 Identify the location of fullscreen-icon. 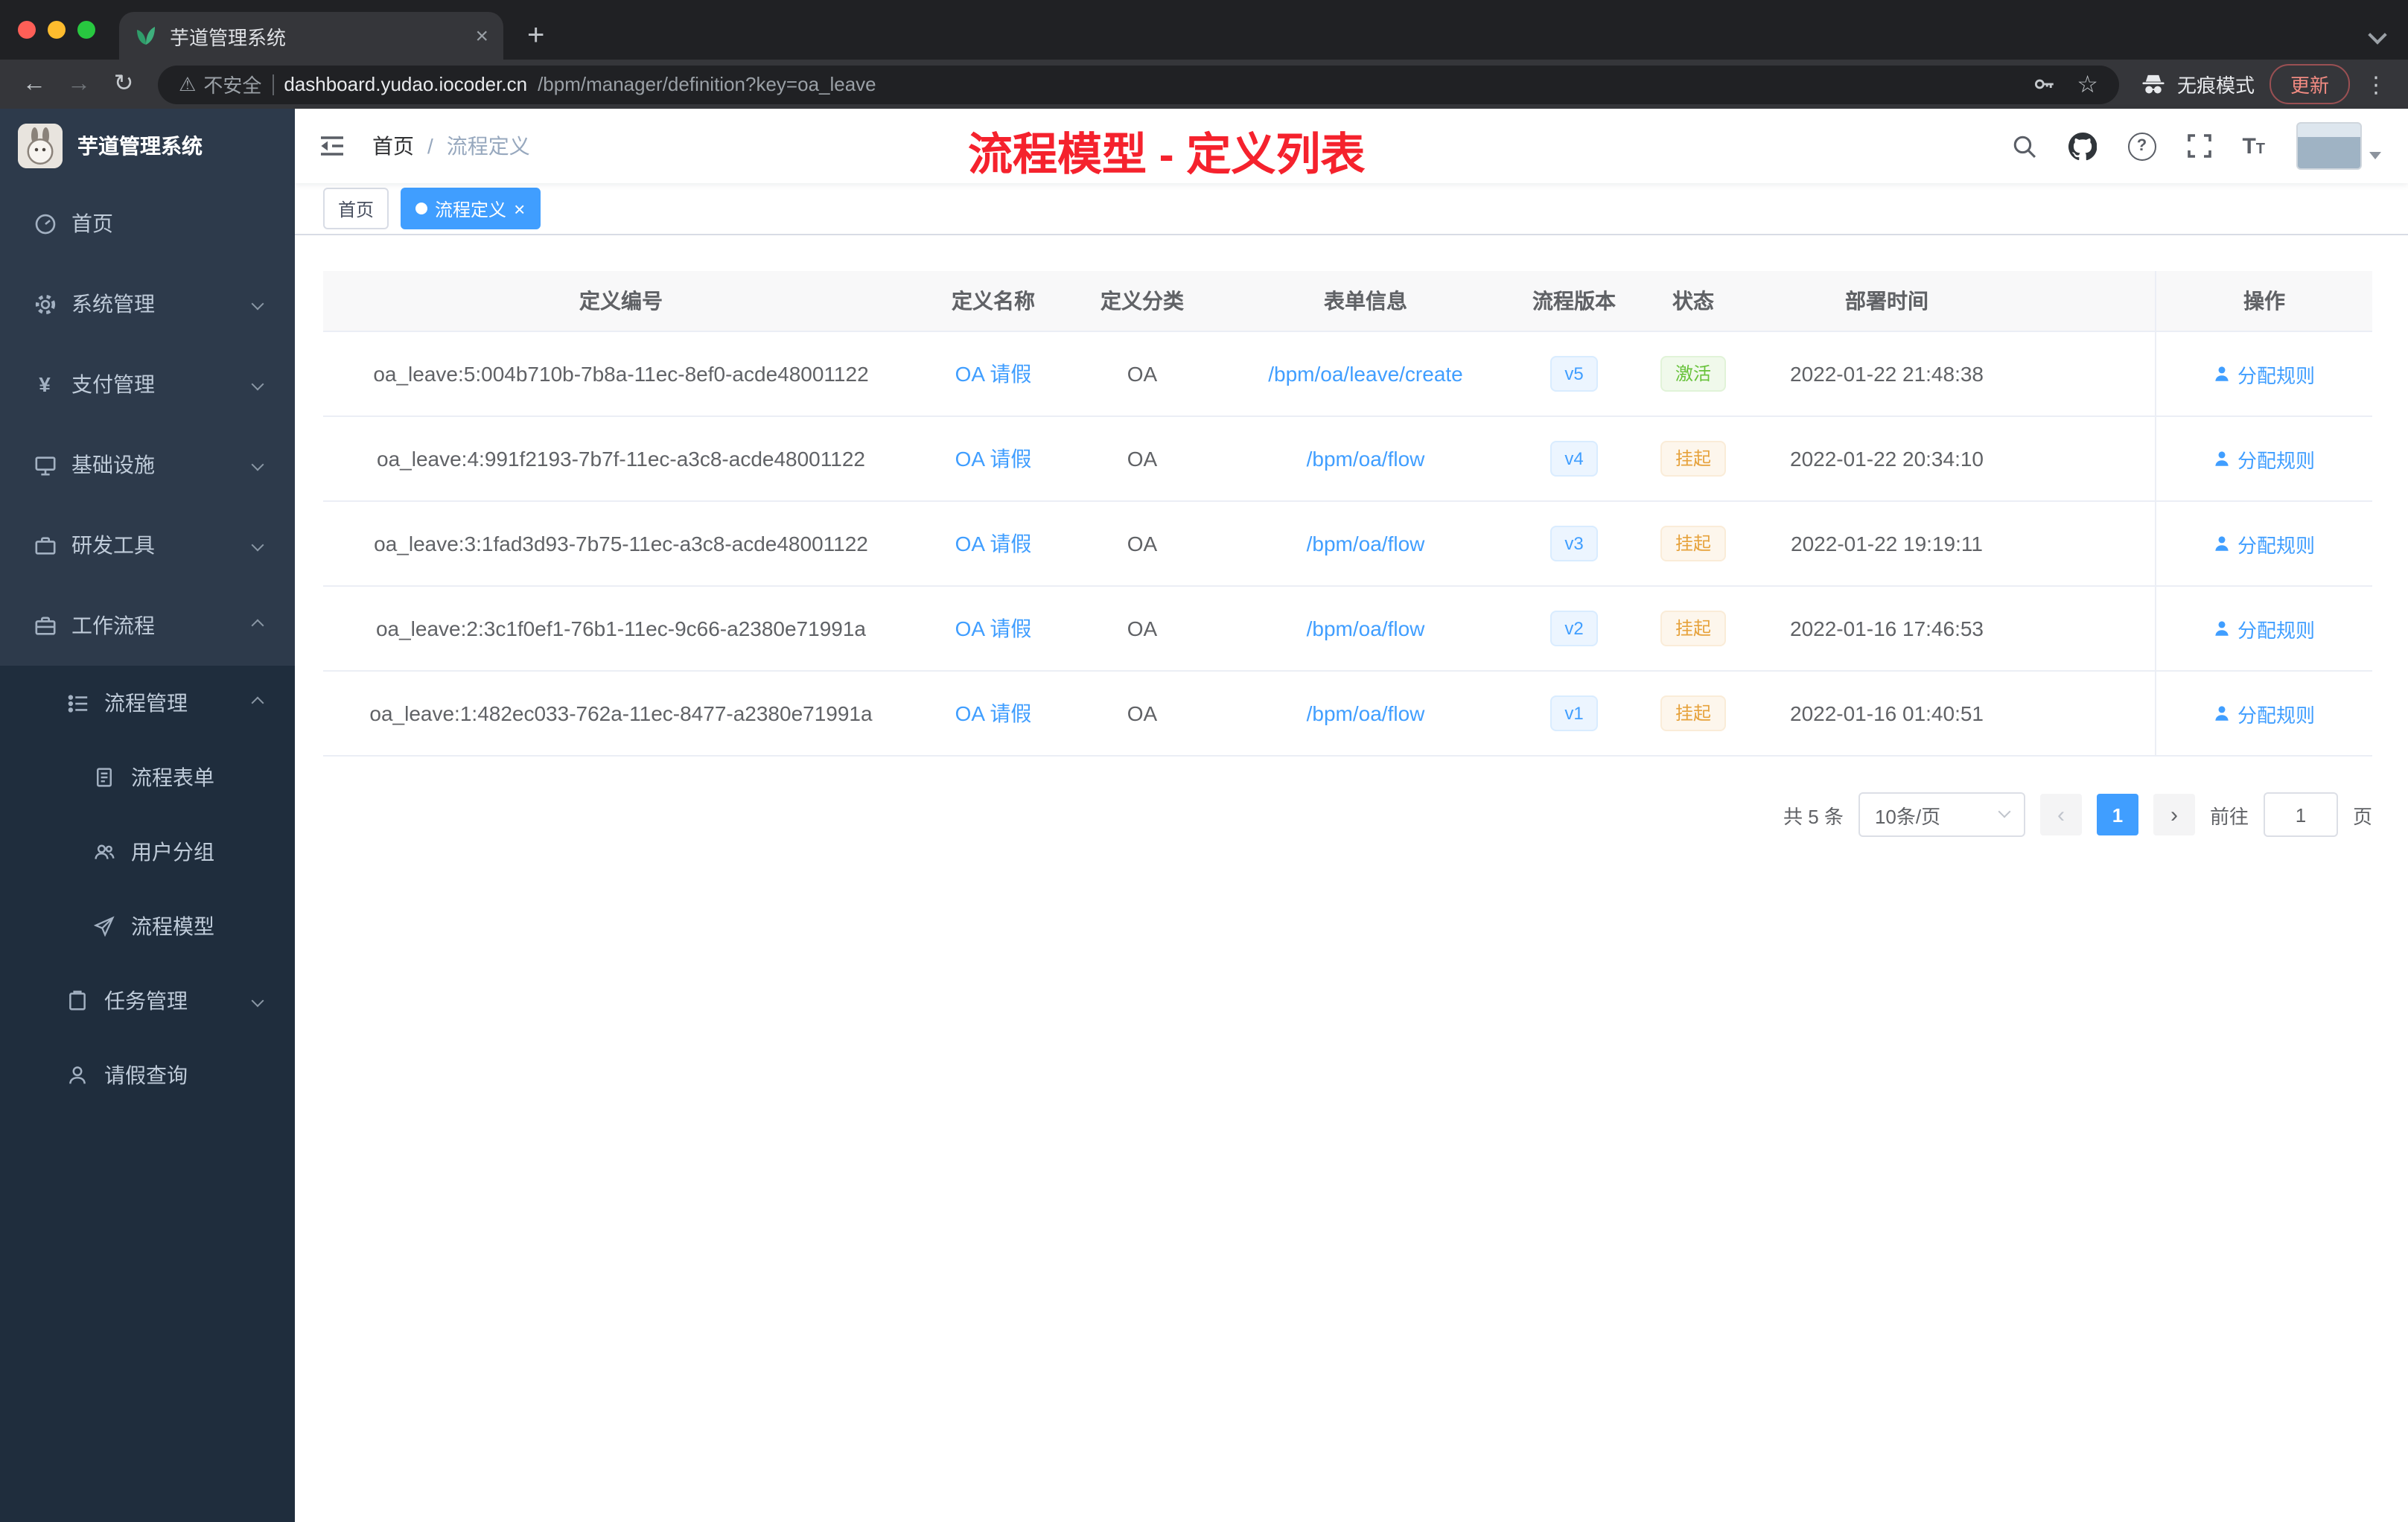
(2199, 146).